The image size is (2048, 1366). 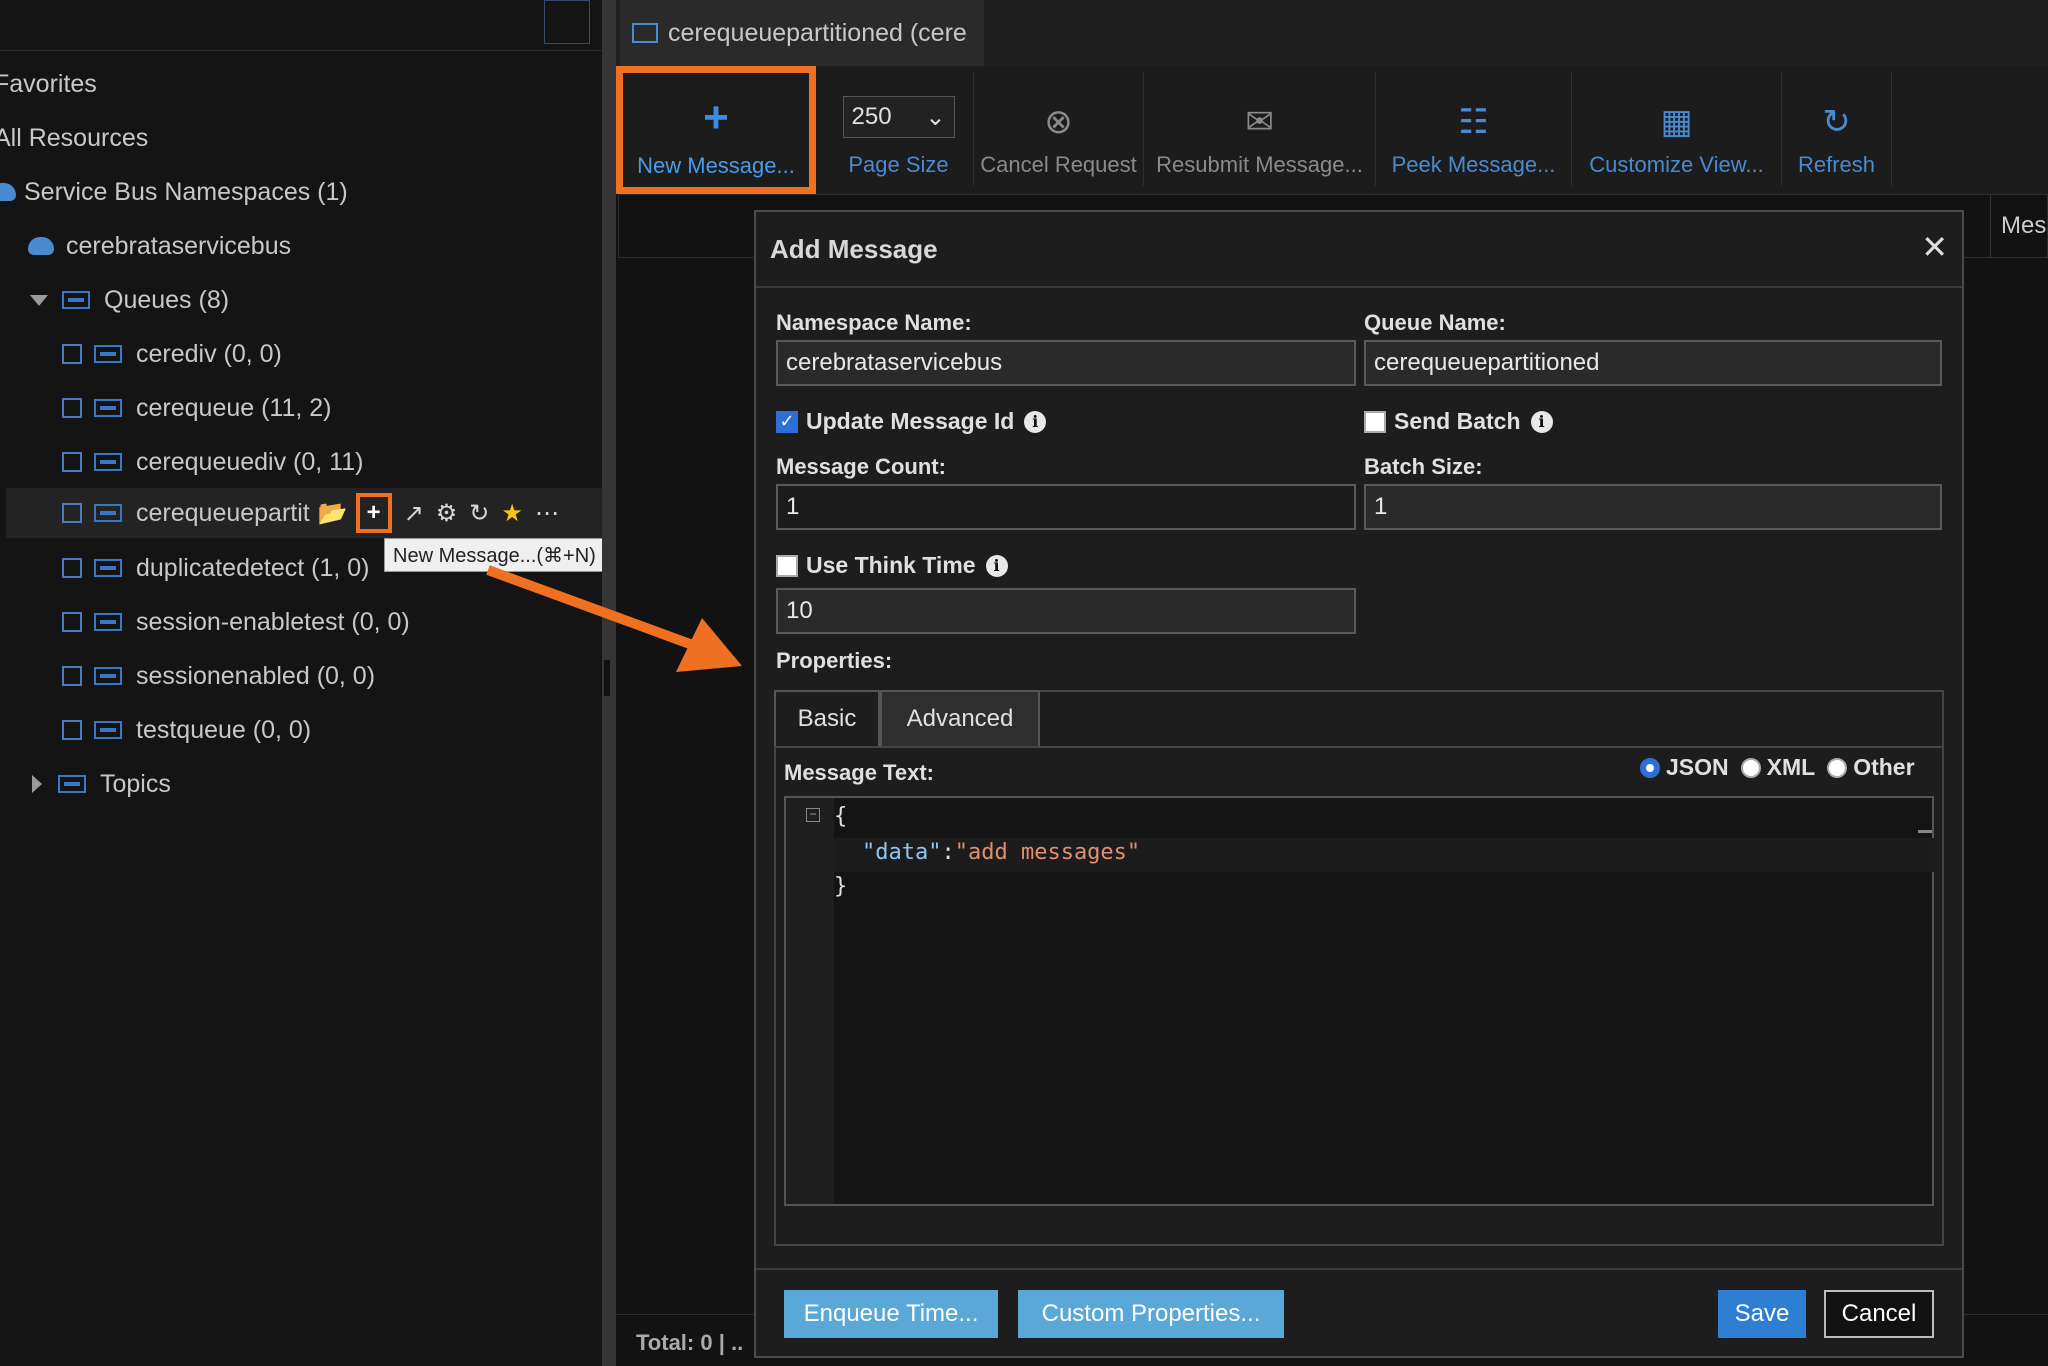 What do you see at coordinates (861, 466) in the screenshot?
I see `message-count-label: Message Count:` at bounding box center [861, 466].